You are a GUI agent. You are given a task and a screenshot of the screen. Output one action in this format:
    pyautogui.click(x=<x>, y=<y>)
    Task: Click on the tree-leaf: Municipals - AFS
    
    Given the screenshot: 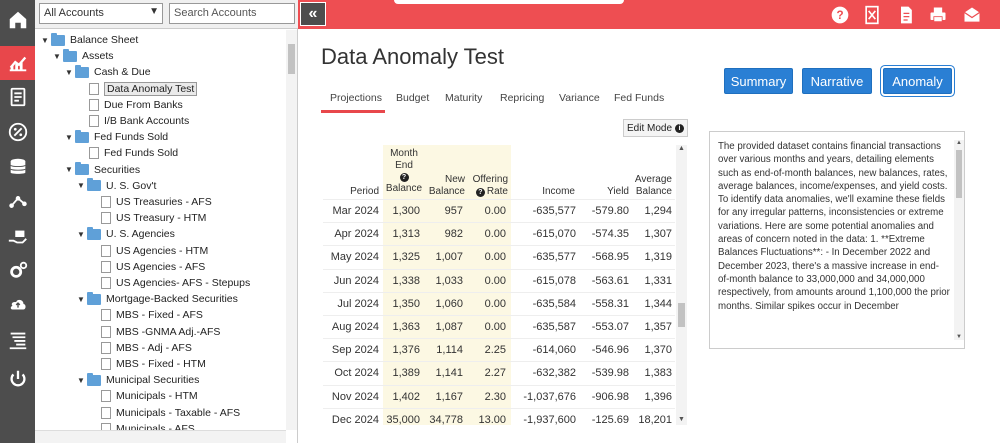 What is the action you would take?
    pyautogui.click(x=142, y=425)
    